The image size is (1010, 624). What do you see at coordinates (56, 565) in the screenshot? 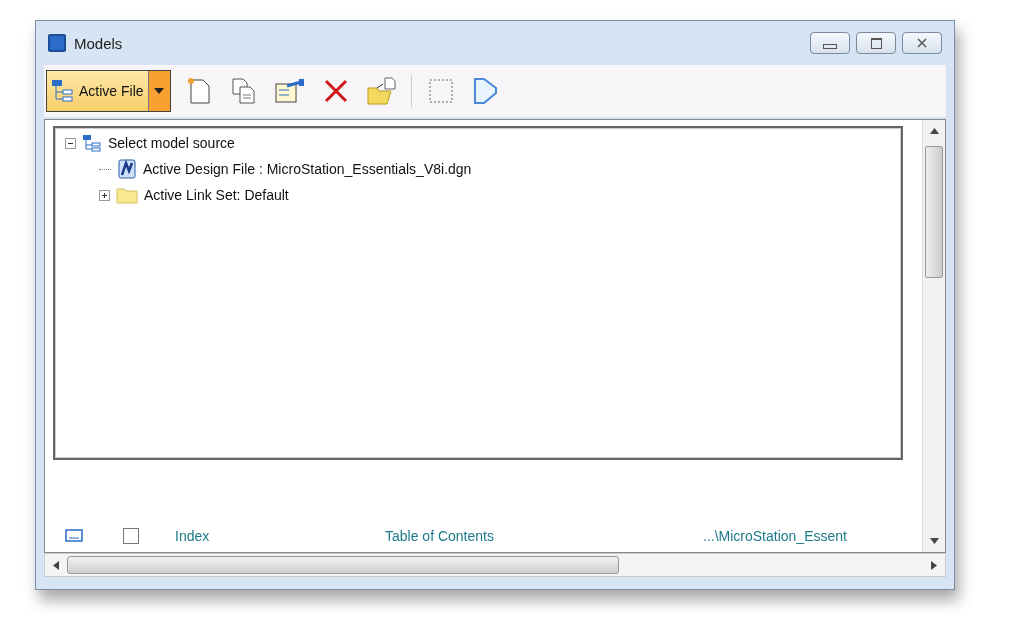
I see `scroll-left-icon` at bounding box center [56, 565].